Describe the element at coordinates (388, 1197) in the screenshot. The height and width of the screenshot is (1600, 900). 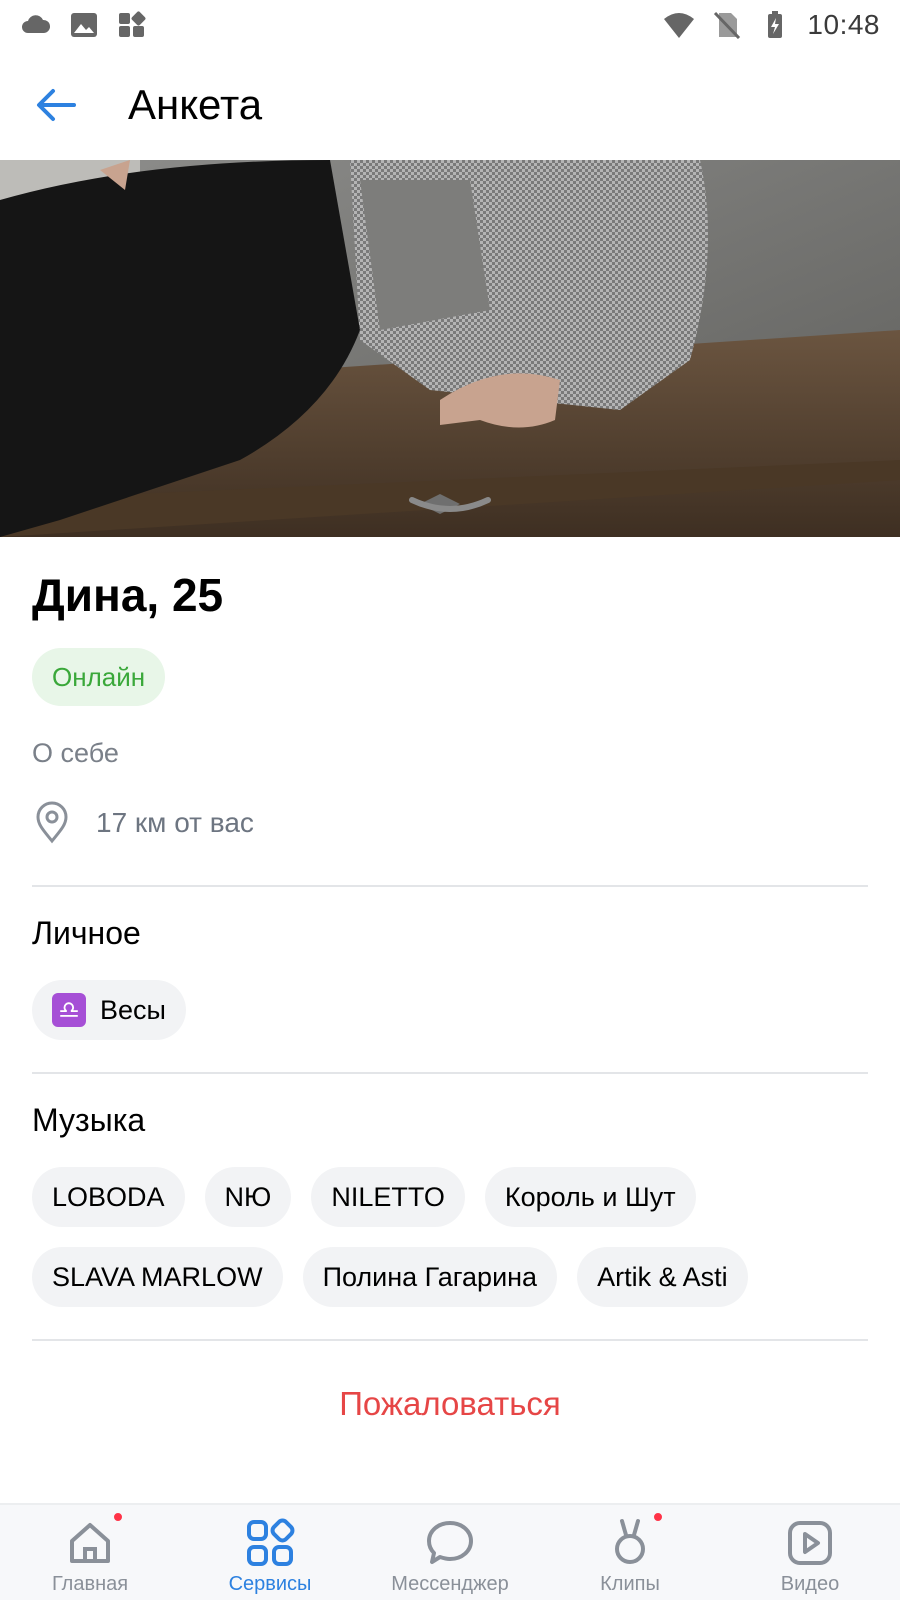
I see `music-chip: NILETTO` at that location.